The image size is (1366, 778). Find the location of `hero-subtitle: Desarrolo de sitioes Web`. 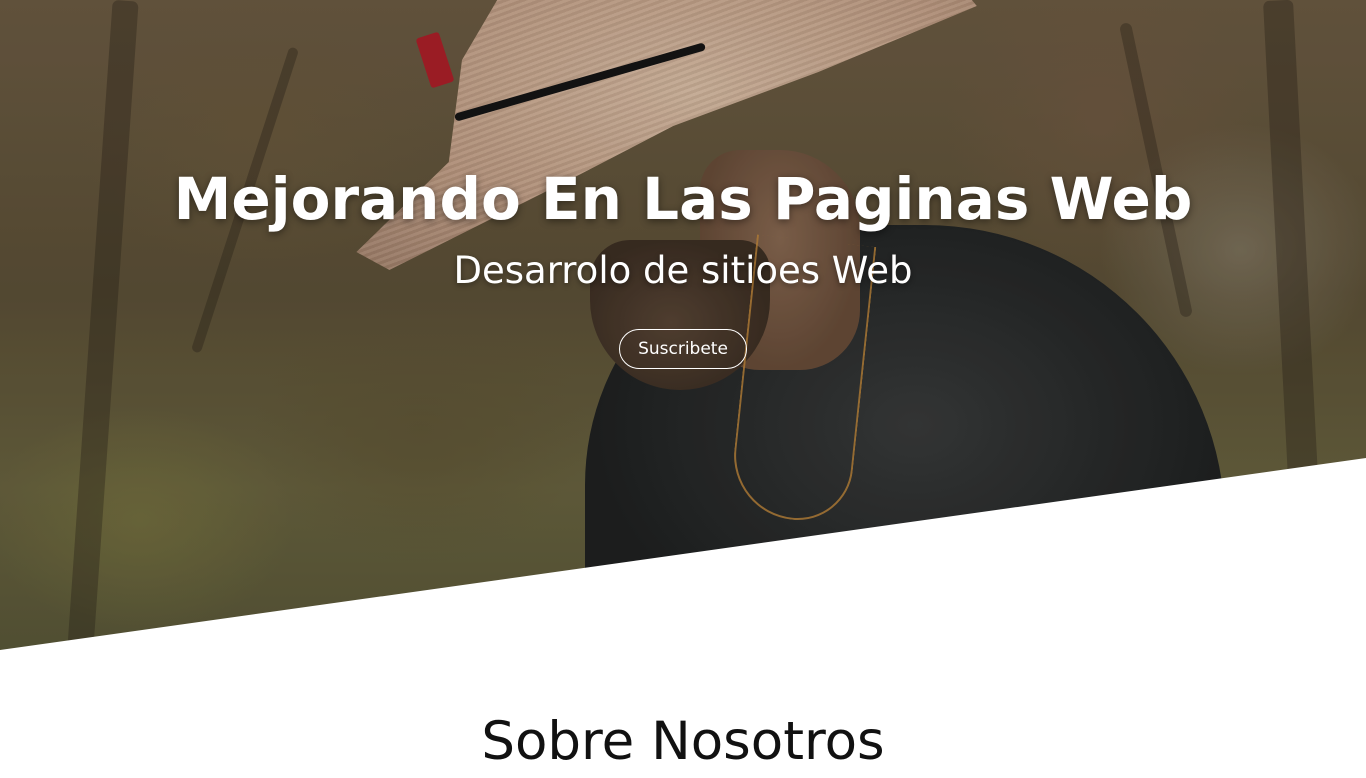

hero-subtitle: Desarrolo de sitioes Web is located at coordinates (683, 270).